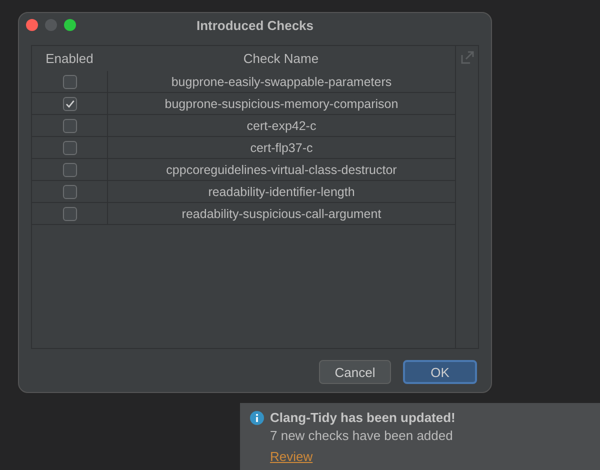 Image resolution: width=600 pixels, height=470 pixels. What do you see at coordinates (69, 58) in the screenshot?
I see `column-header: Enabled` at bounding box center [69, 58].